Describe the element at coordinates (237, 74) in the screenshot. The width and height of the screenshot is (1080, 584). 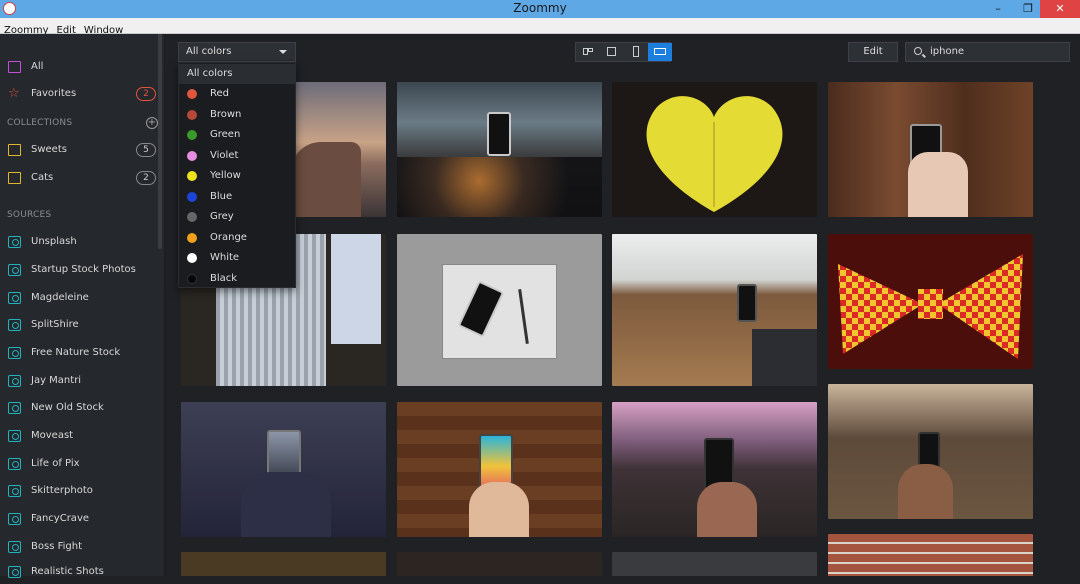
I see `color-option-all: All colors` at that location.